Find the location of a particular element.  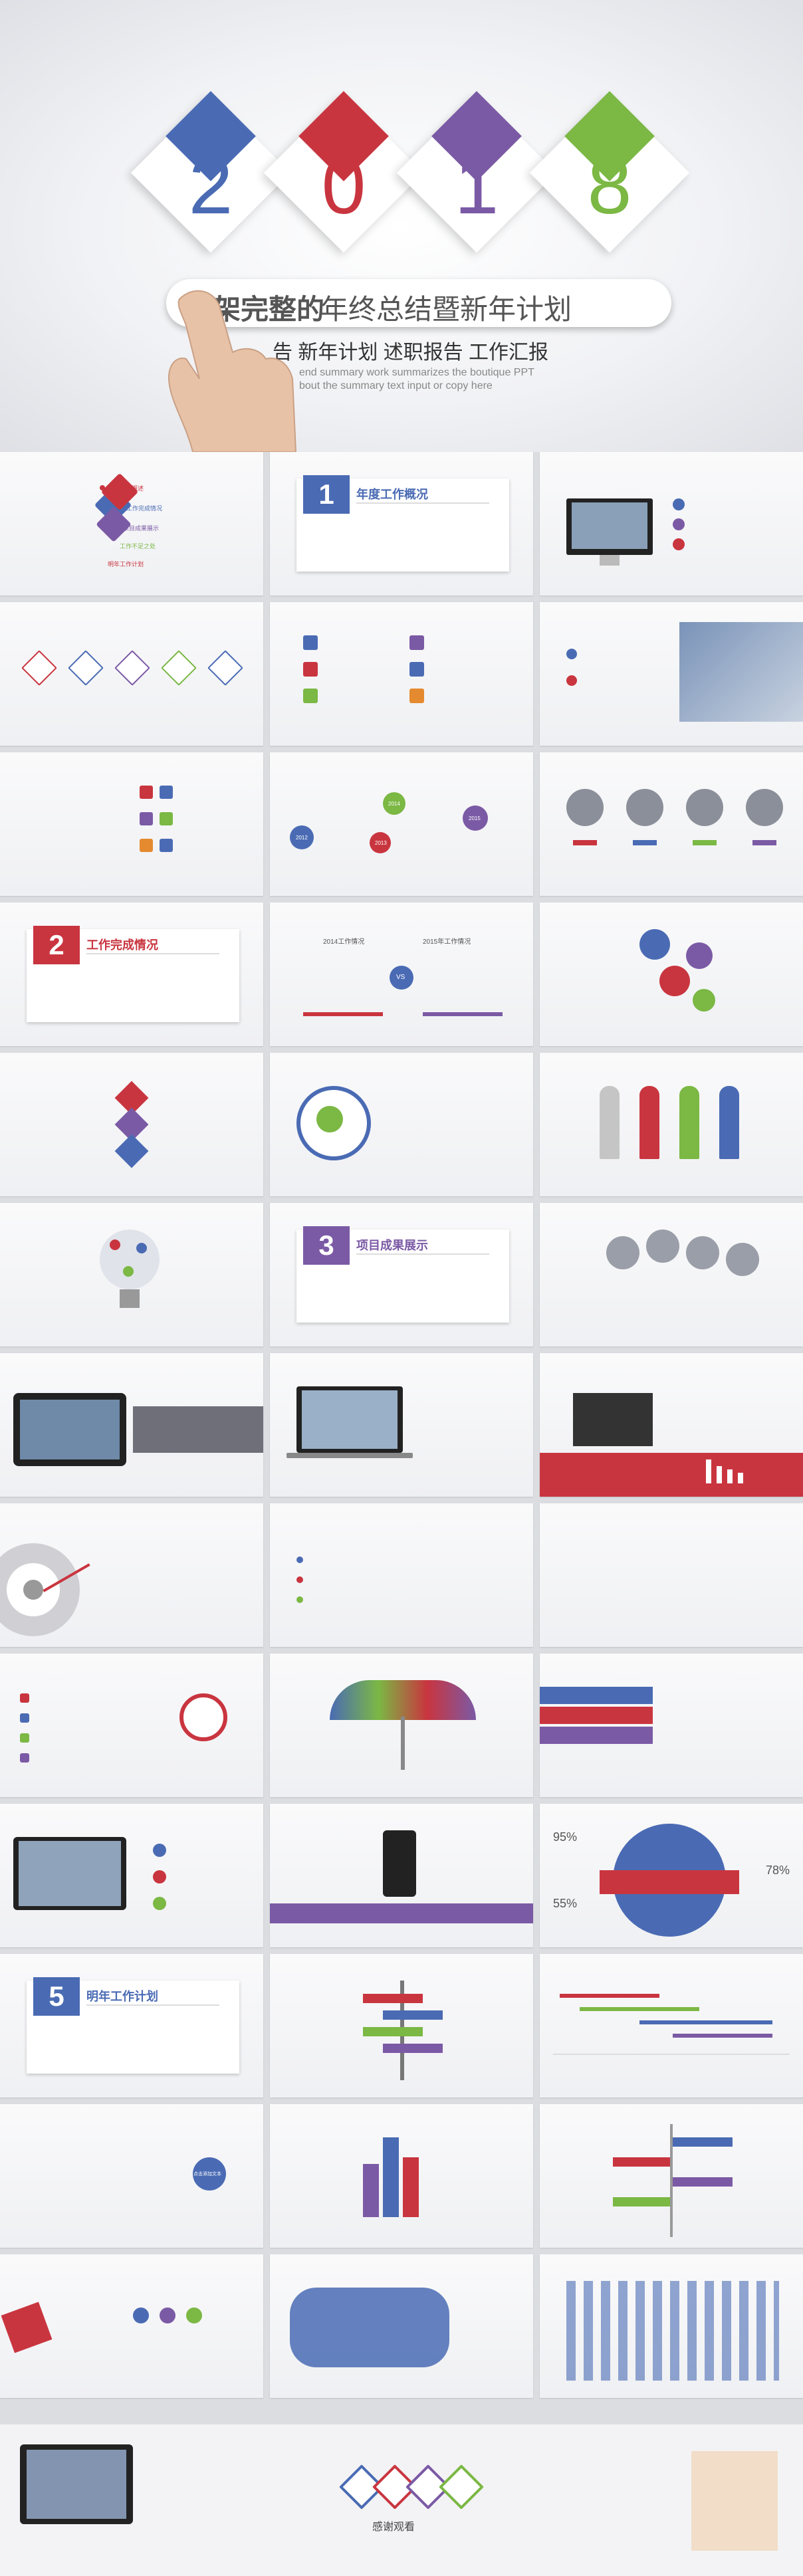

slide-vertical-timeline is located at coordinates (671, 2176).